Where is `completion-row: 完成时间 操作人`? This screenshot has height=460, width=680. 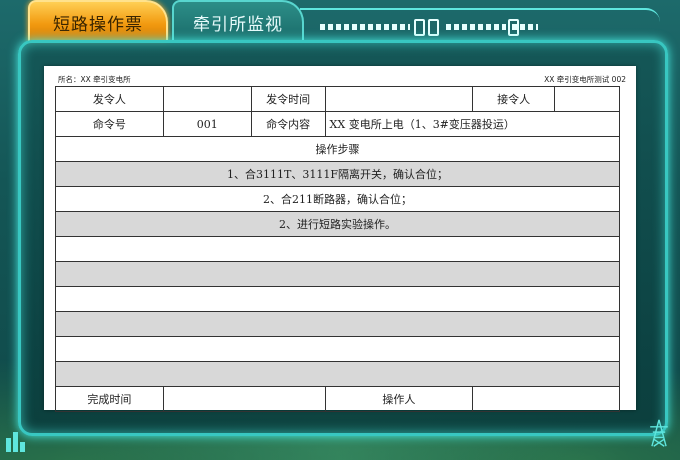
completion-row: 完成时间 操作人 is located at coordinates (337, 399).